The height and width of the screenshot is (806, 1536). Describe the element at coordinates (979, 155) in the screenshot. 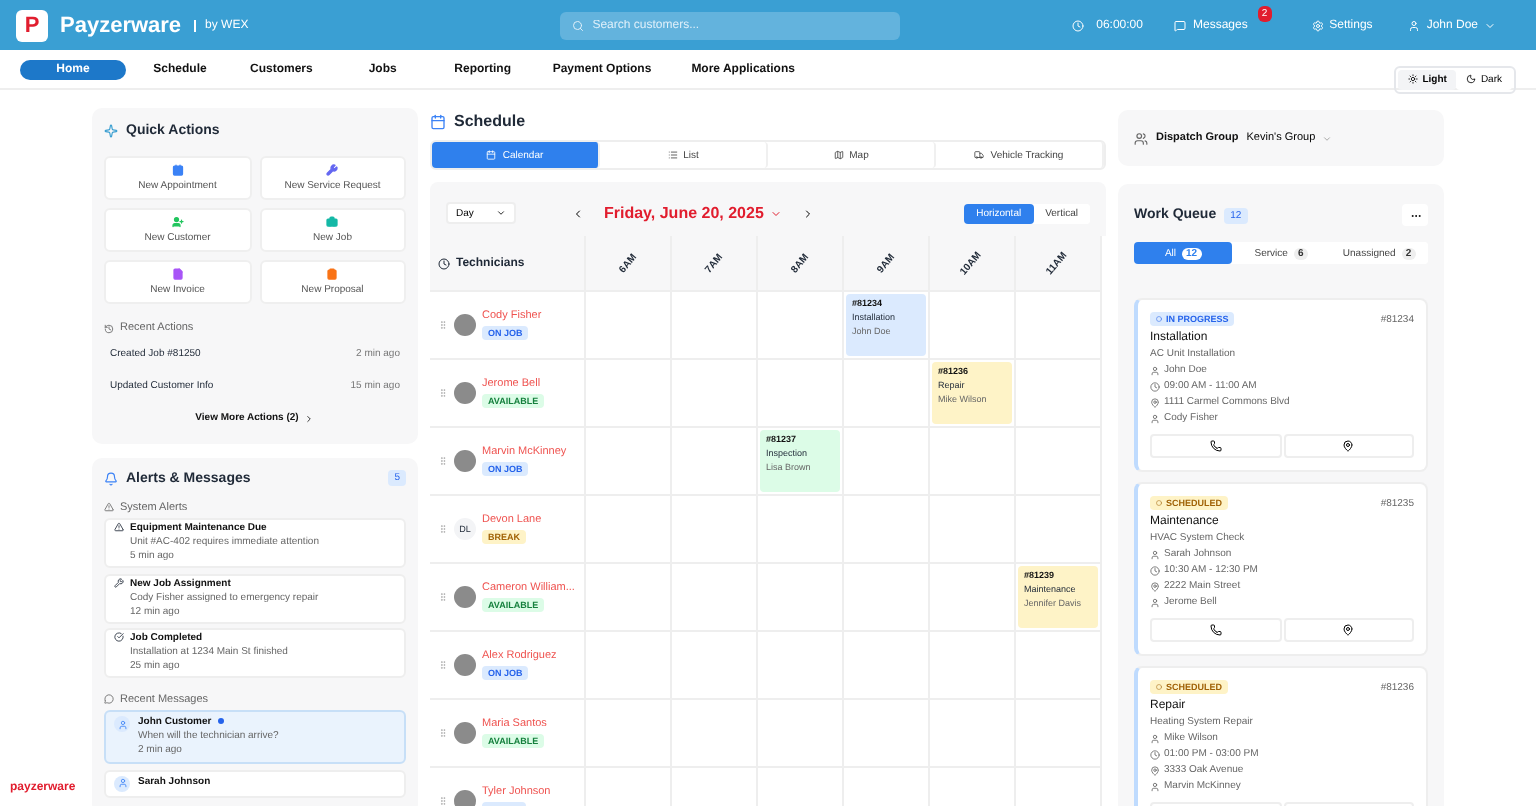

I see `truck-icon` at that location.